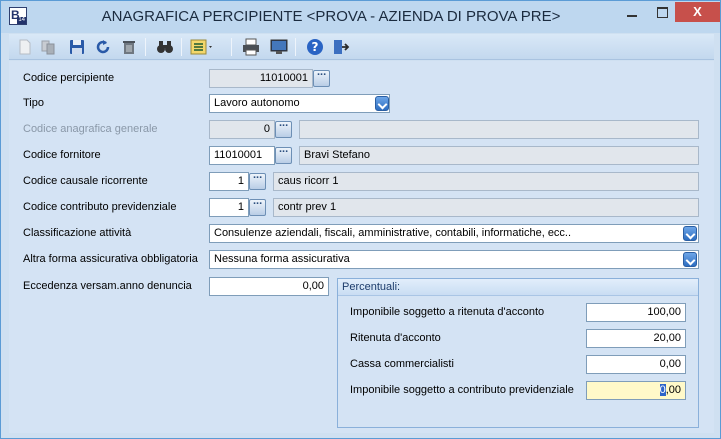  Describe the element at coordinates (165, 47) in the screenshot. I see `search-binoculars-icon` at that location.